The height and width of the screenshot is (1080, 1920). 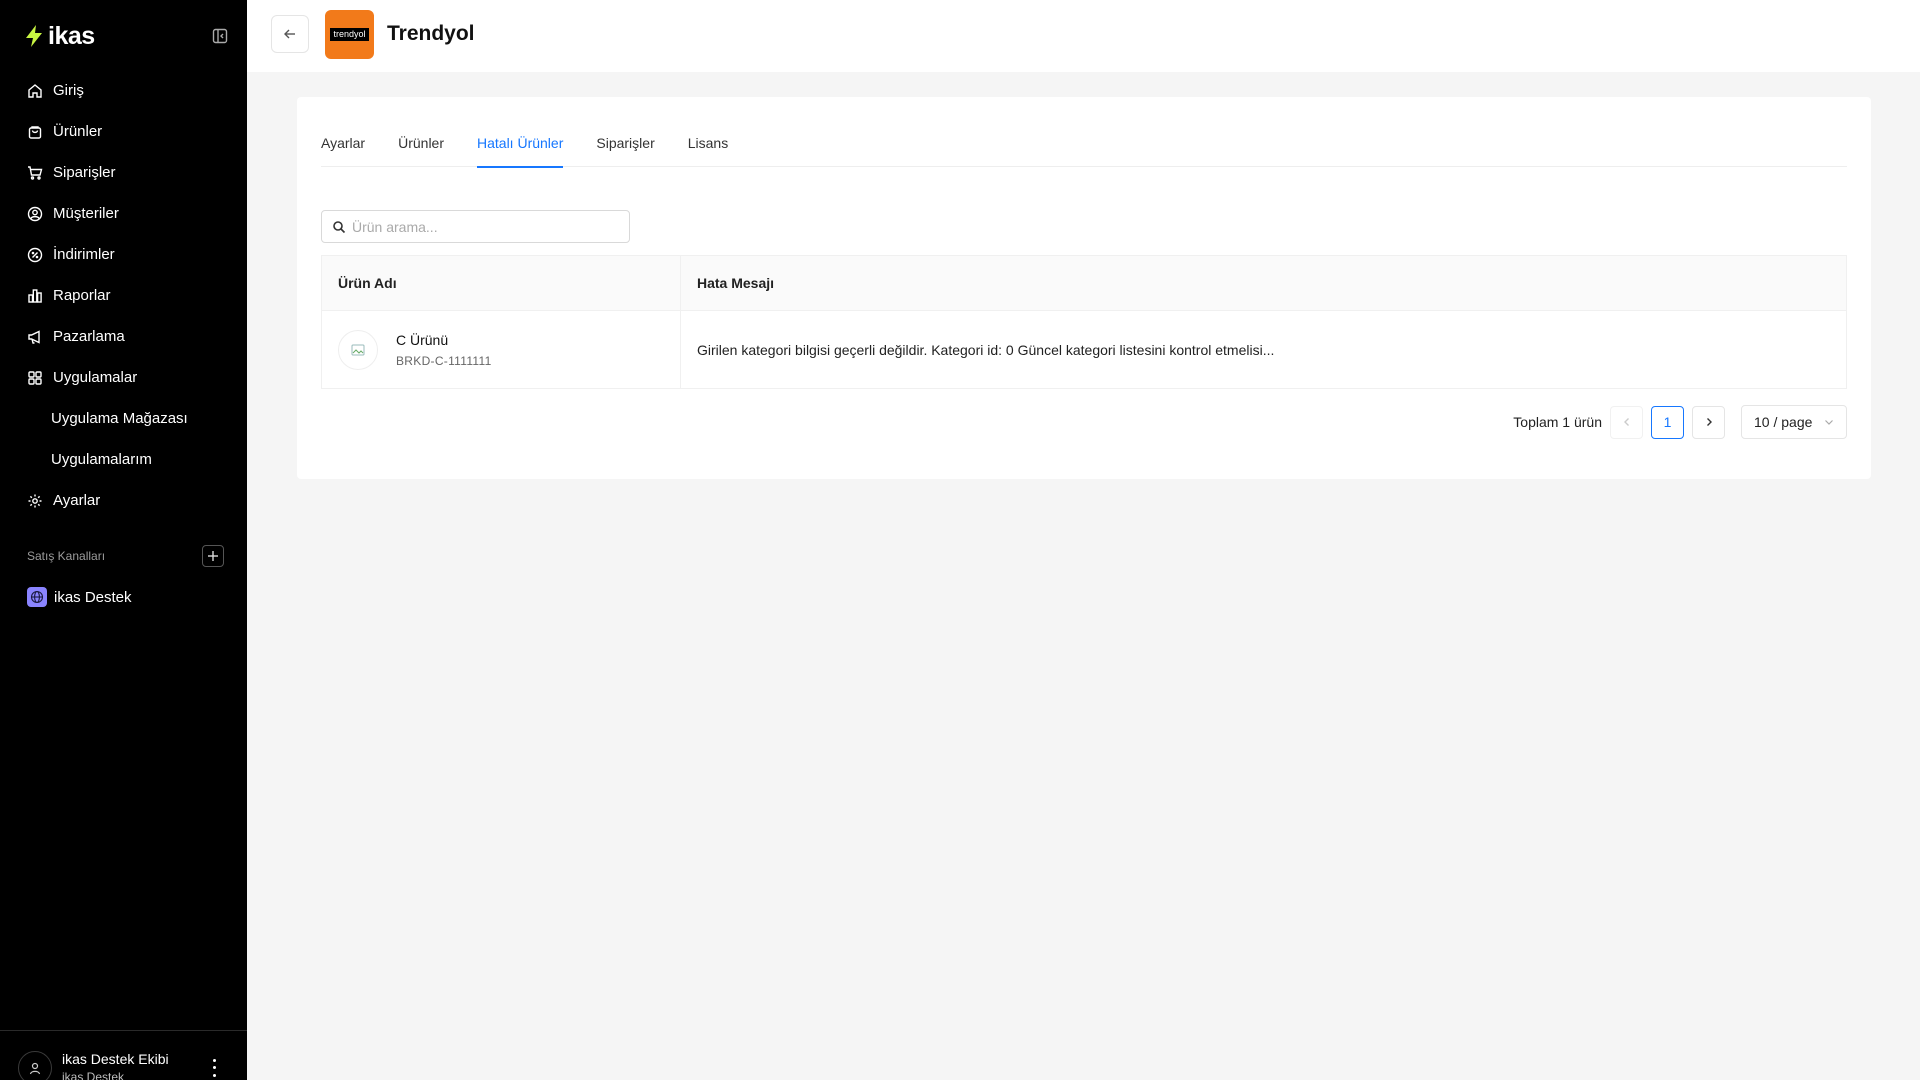 I want to click on sidebar-item-label: Müşteriler, so click(x=86, y=213).